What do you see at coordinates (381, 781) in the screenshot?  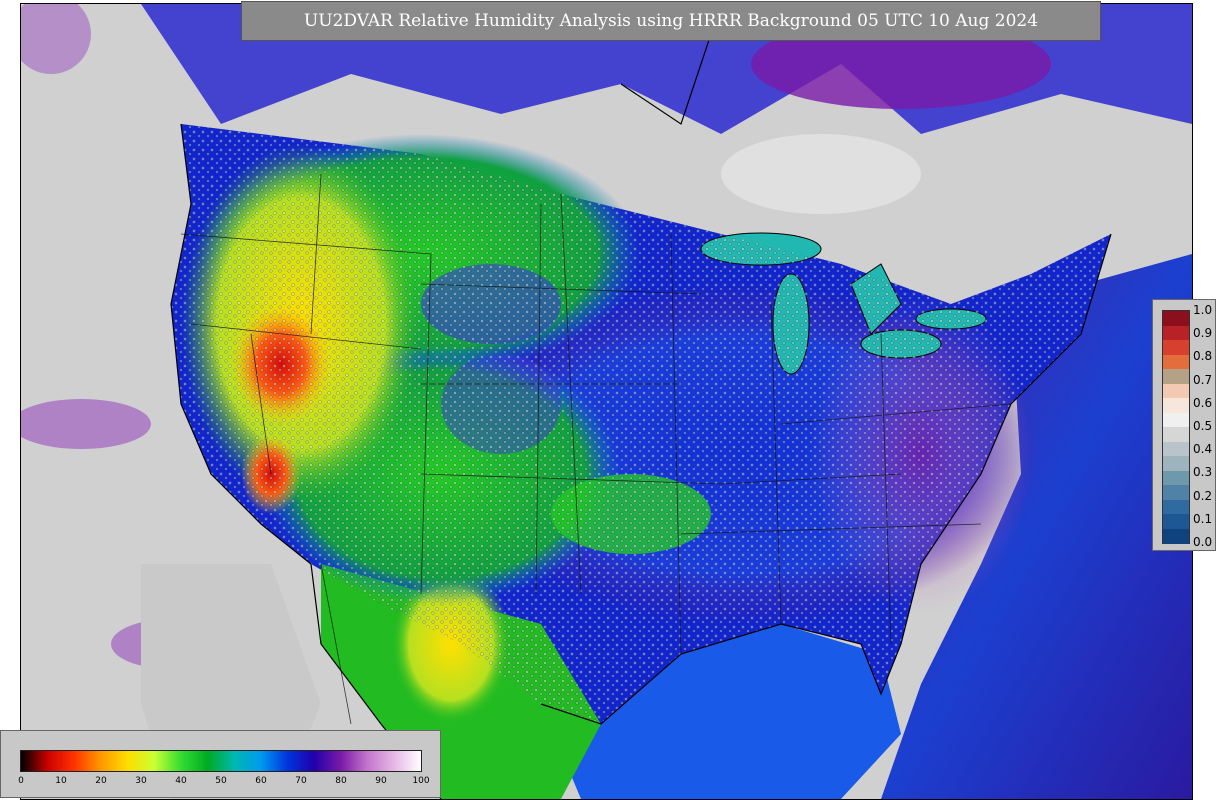 I see `bottom-colorbar-label: 90` at bounding box center [381, 781].